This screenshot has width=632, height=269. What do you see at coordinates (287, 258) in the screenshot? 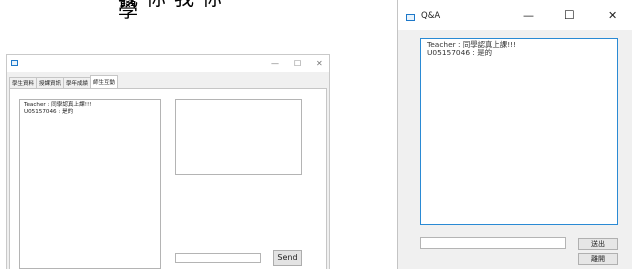
I see `send-button: Send` at bounding box center [287, 258].